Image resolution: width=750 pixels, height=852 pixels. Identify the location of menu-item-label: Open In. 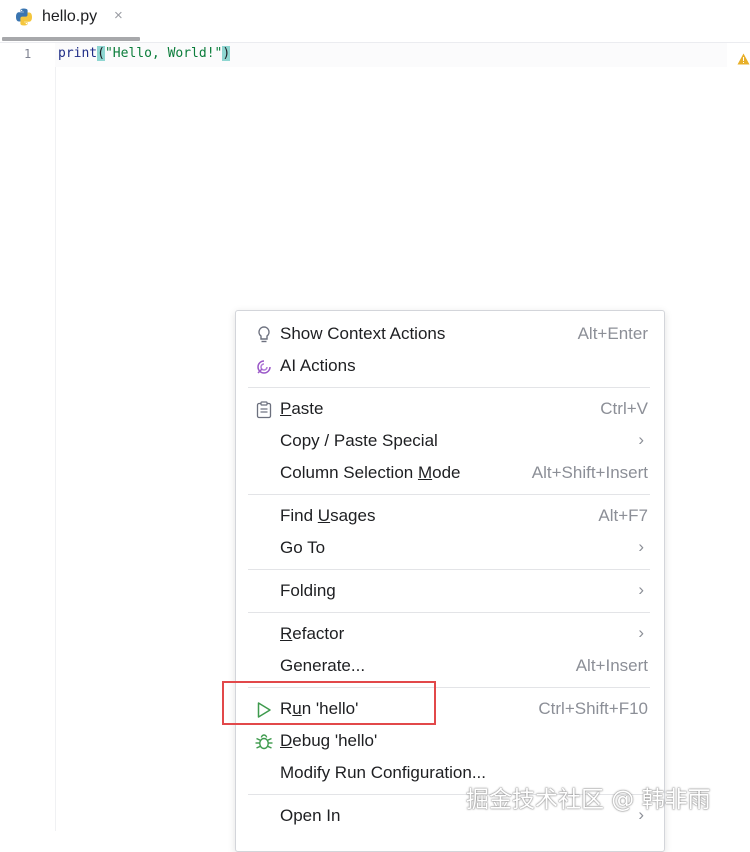
(310, 815).